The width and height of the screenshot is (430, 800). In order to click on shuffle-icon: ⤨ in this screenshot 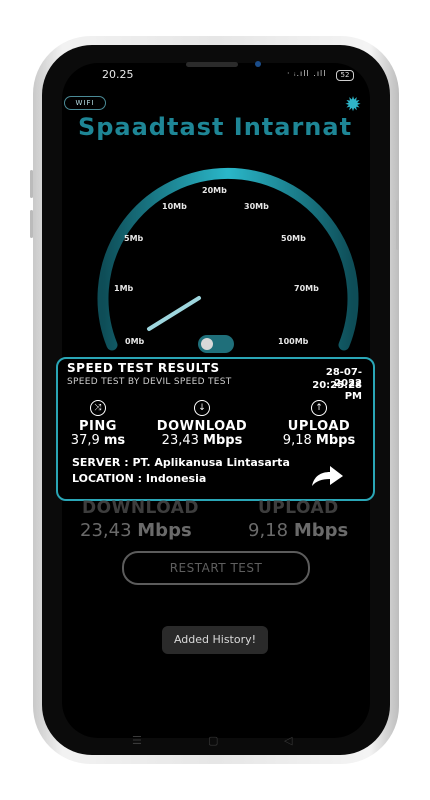, I will do `click(98, 408)`.